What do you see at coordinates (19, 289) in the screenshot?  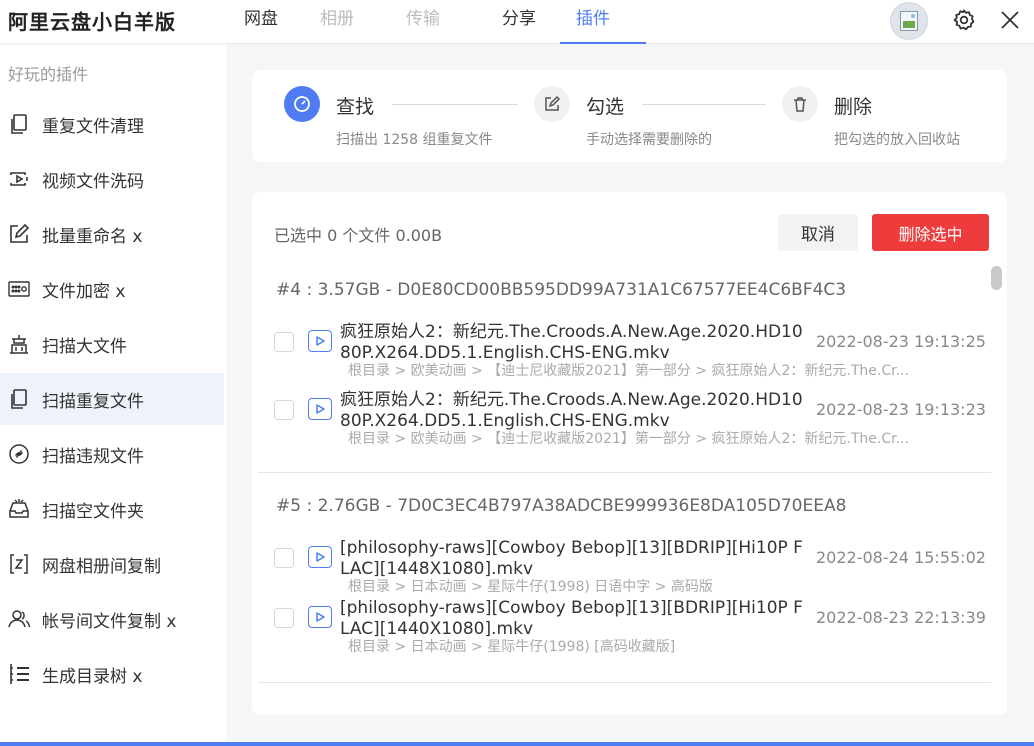 I see `keypad-icon` at bounding box center [19, 289].